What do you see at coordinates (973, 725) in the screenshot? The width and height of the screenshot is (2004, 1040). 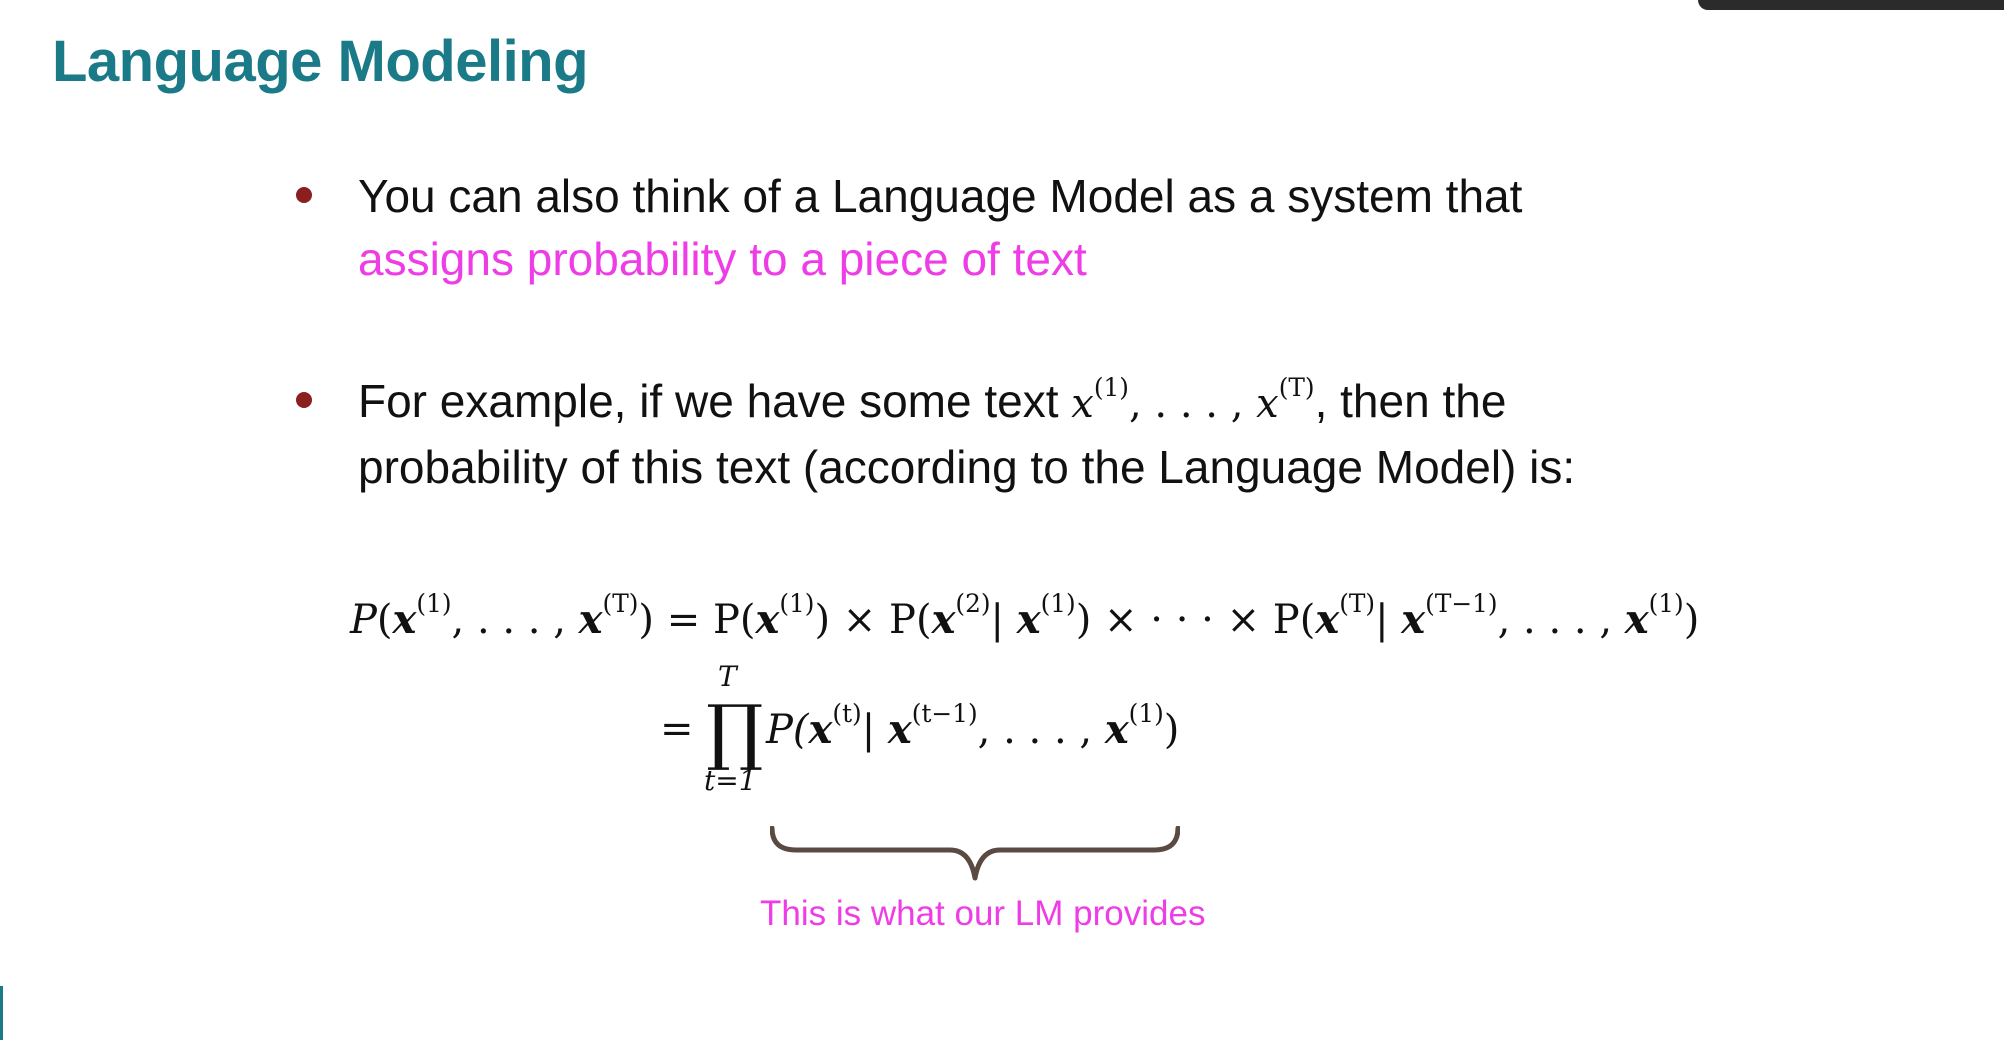 I see `equation-line-2: P(x(t)| x(t−1), . . . , x(1))` at bounding box center [973, 725].